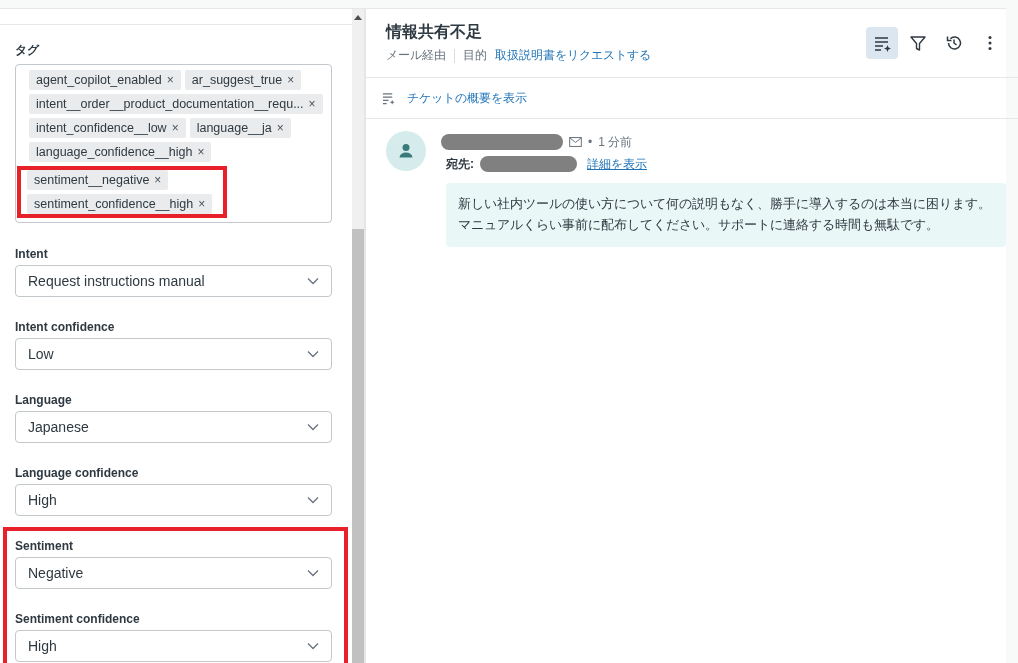 The width and height of the screenshot is (1018, 663). I want to click on dropdown: Request instructions manual, so click(173, 281).